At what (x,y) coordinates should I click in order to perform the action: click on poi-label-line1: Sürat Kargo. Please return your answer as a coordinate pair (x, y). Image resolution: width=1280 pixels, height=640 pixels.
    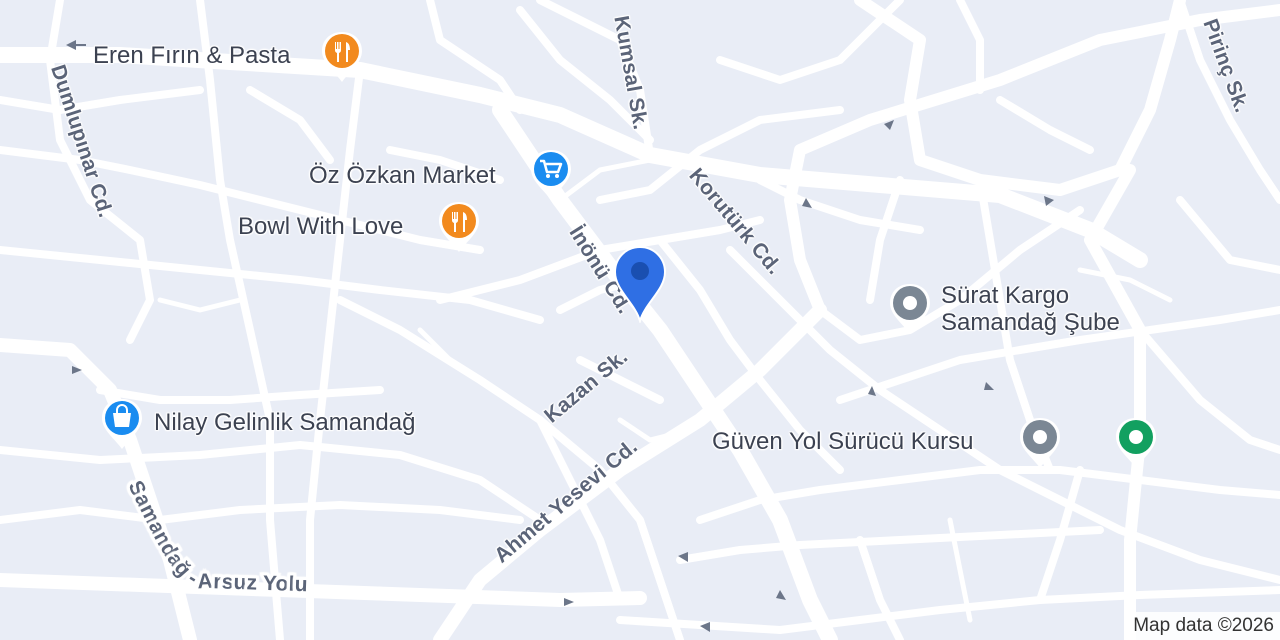
    Looking at the image, I should click on (1005, 295).